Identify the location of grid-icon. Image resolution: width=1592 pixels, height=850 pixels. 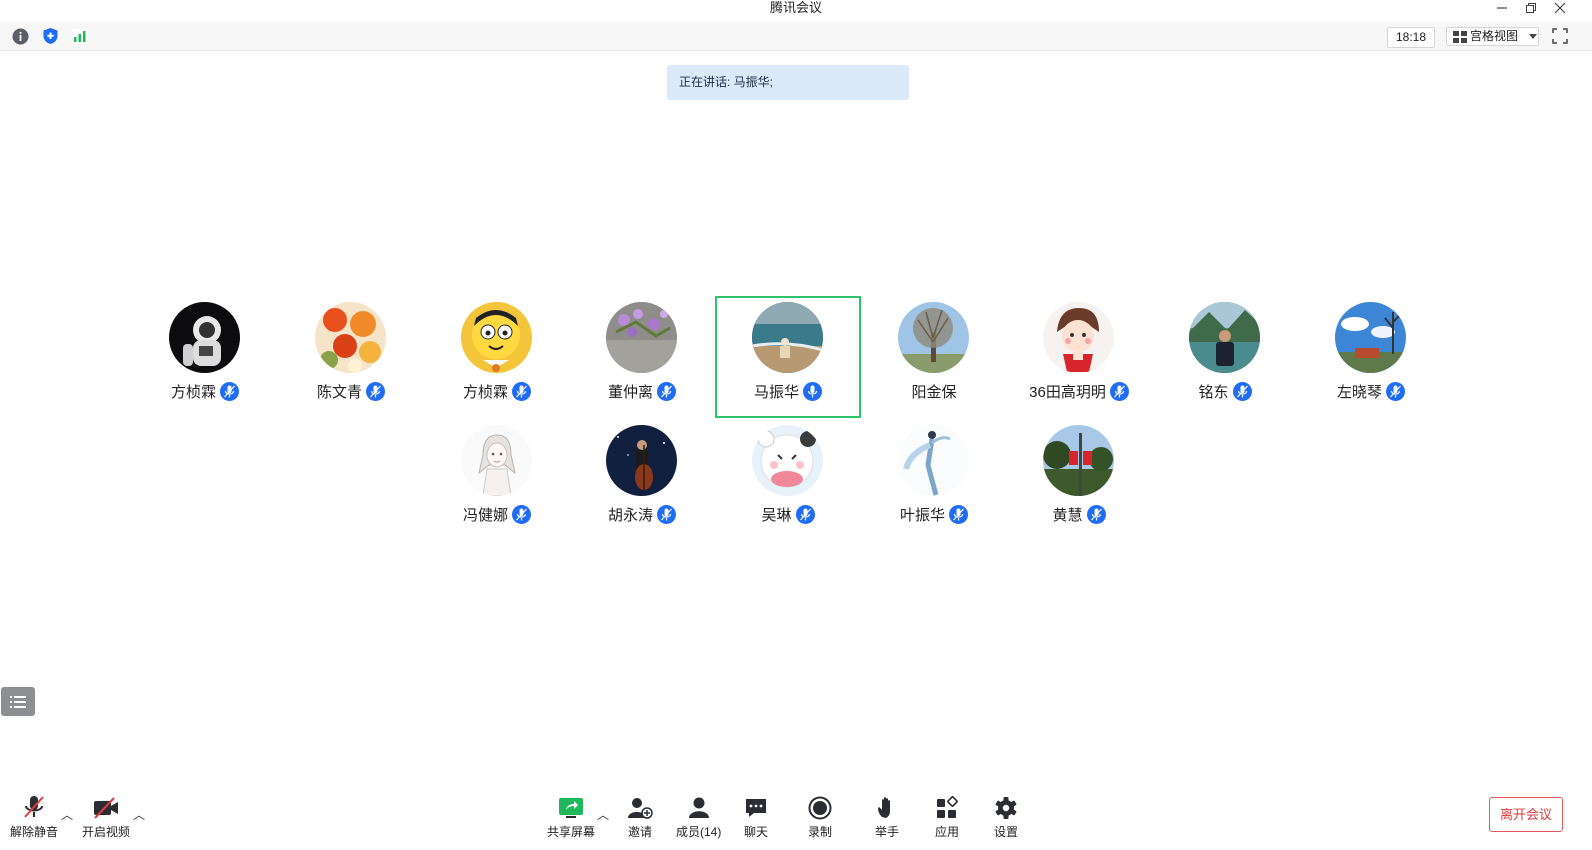
(1460, 36).